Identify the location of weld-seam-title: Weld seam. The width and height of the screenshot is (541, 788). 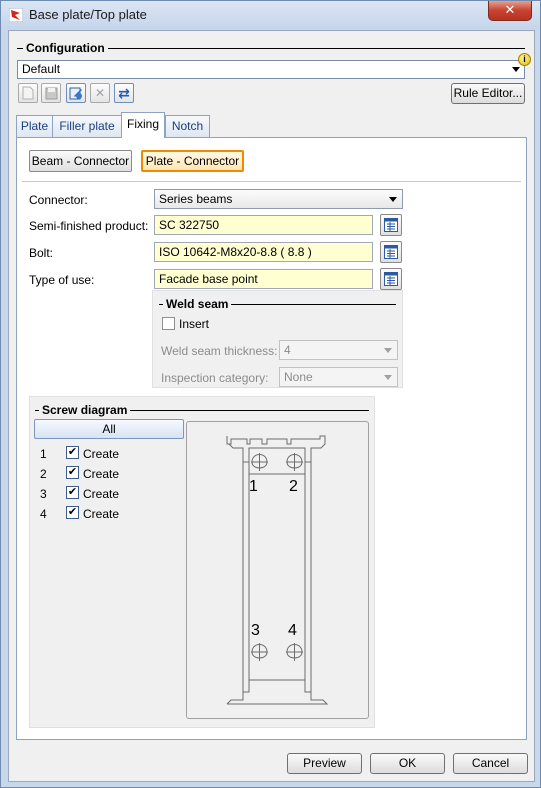
(197, 304).